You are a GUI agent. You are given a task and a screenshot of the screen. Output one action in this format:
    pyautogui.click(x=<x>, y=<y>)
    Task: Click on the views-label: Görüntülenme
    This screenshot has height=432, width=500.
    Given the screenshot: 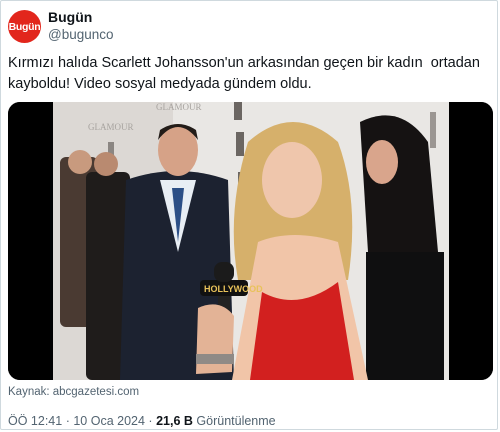 What is the action you would take?
    pyautogui.click(x=236, y=421)
    